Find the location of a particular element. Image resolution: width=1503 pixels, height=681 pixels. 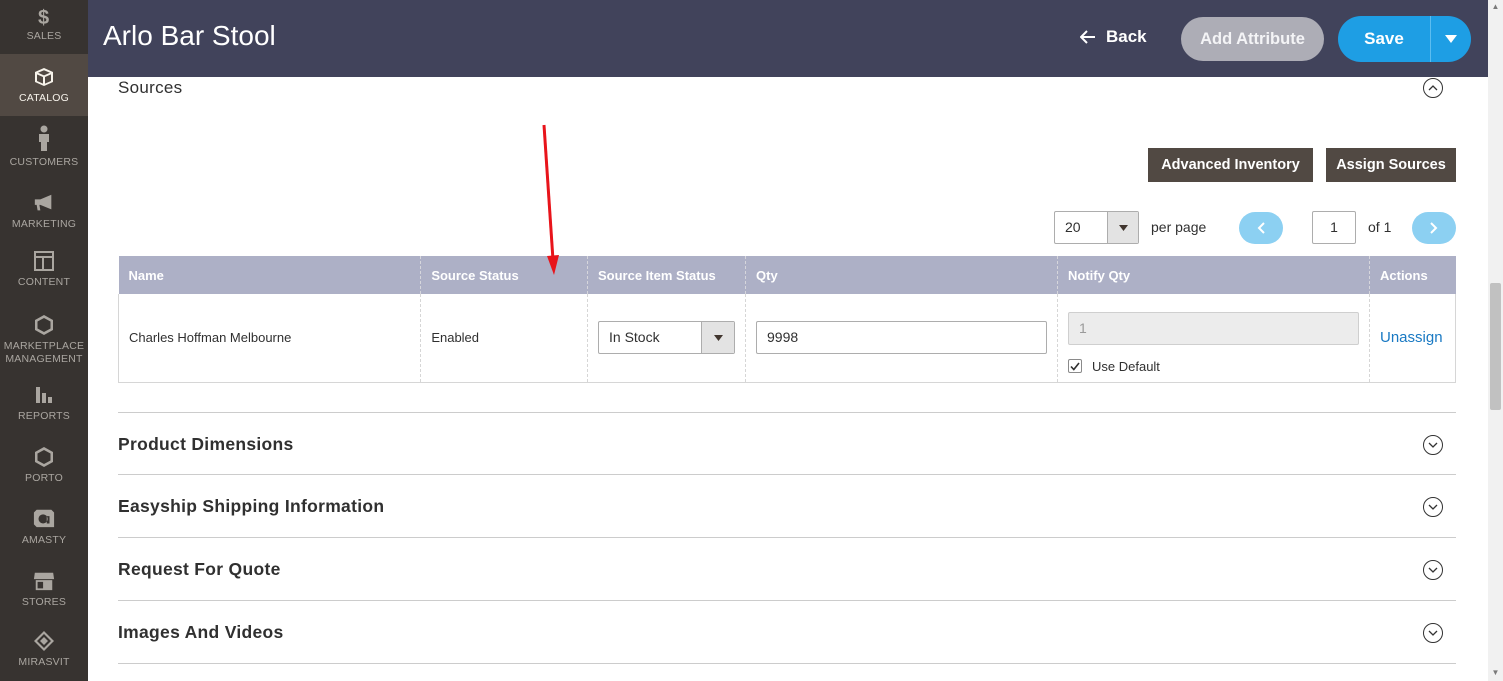

sidebar-item-label: STORES is located at coordinates (44, 602).